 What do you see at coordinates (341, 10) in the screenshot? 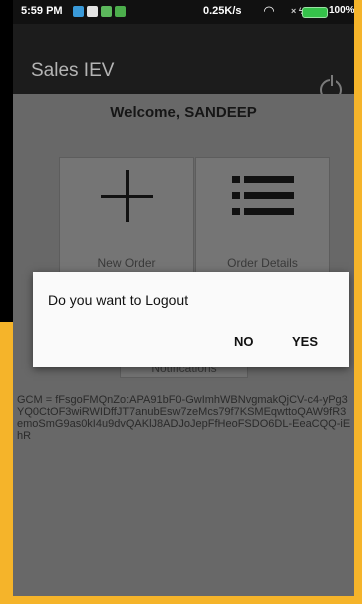
I see `battery-percent: 100%` at bounding box center [341, 10].